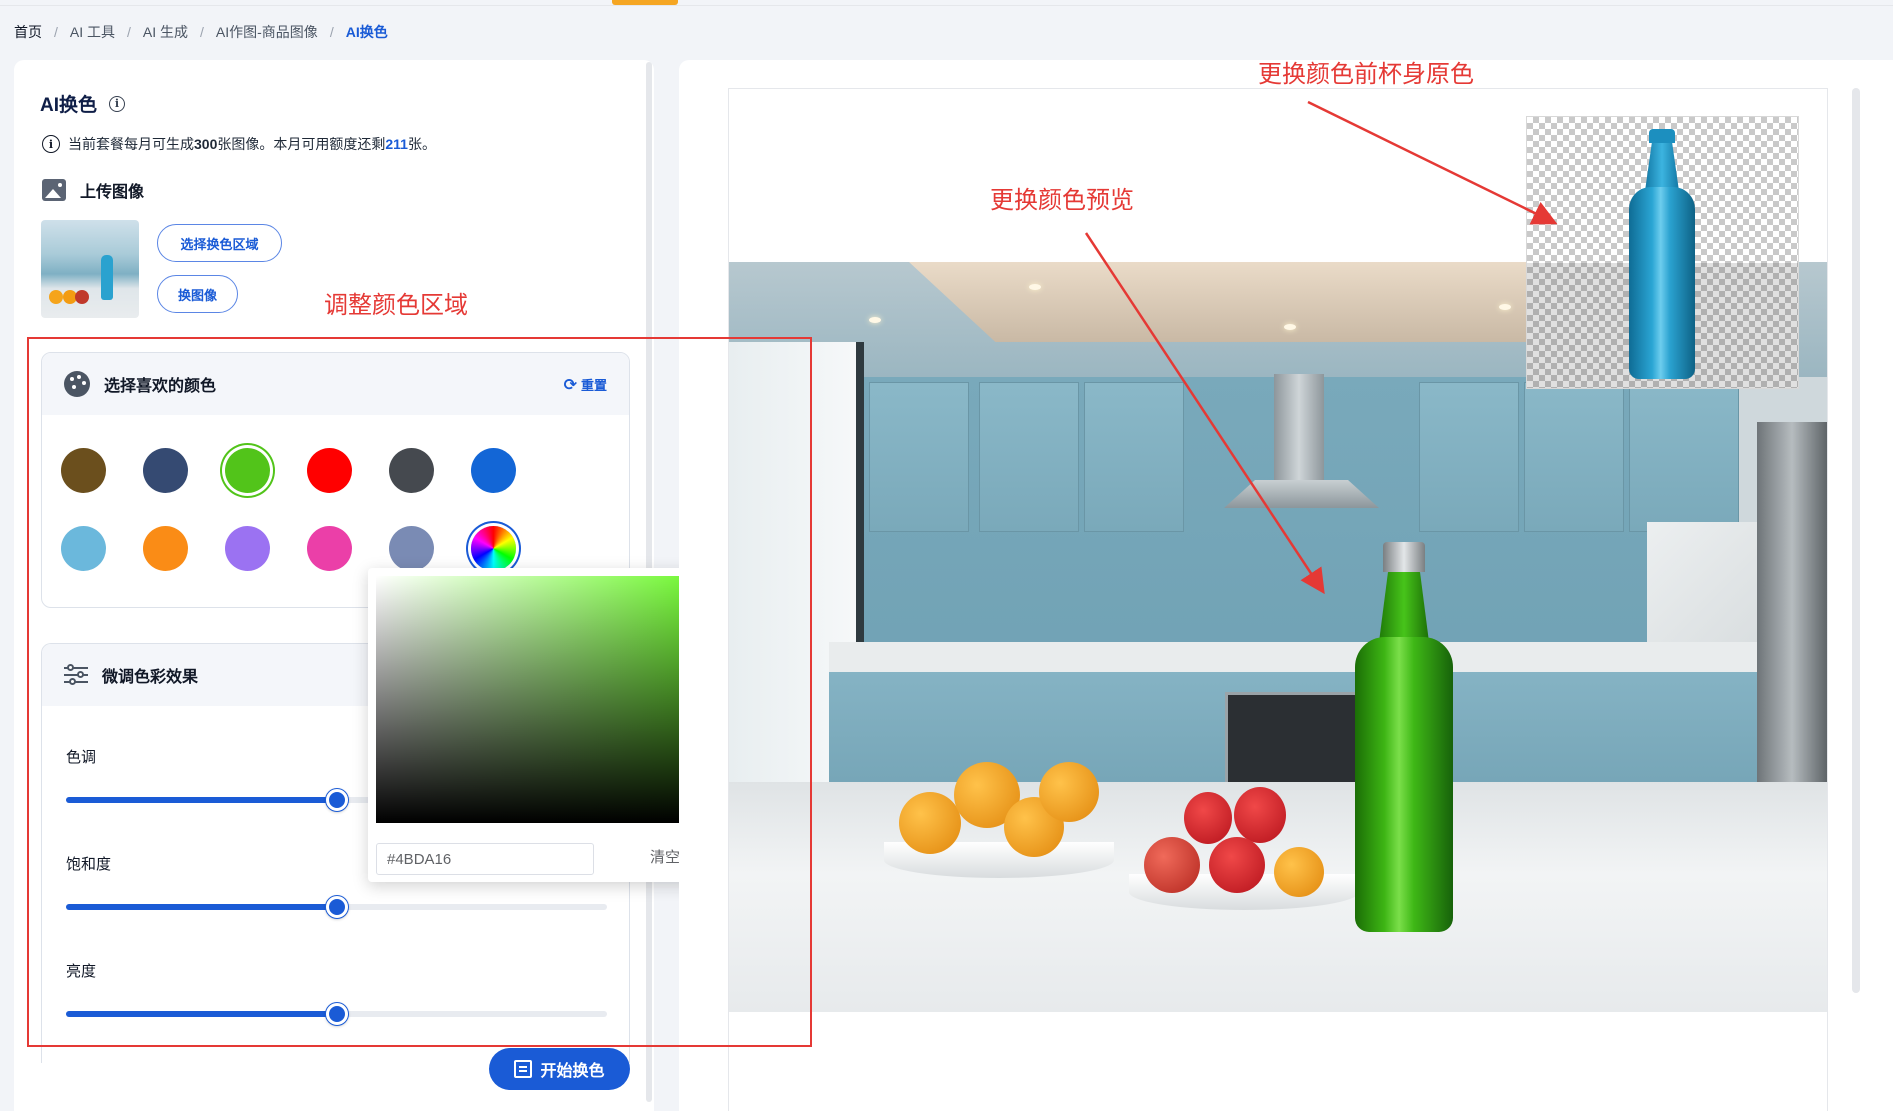 This screenshot has width=1893, height=1111. Describe the element at coordinates (1792, 632) in the screenshot. I see `scene-fridge` at that location.